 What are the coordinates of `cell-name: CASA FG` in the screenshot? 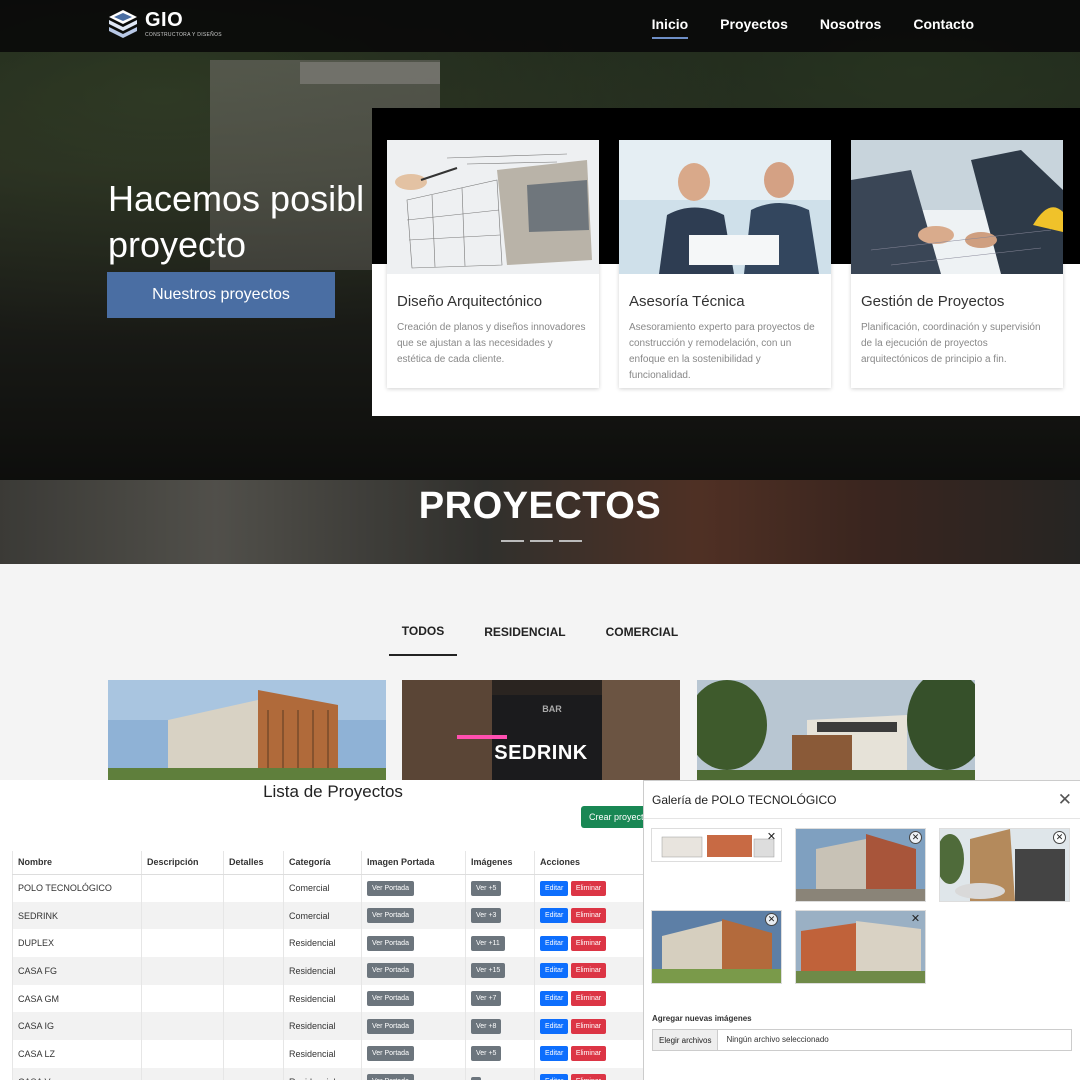 It's located at (77, 971).